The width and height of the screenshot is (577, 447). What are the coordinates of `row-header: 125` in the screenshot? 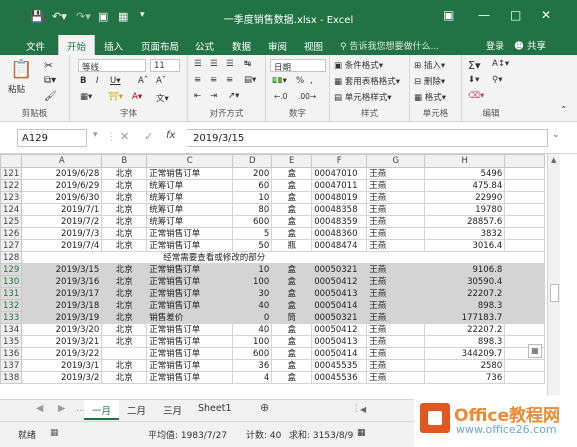 It's located at (11, 221).